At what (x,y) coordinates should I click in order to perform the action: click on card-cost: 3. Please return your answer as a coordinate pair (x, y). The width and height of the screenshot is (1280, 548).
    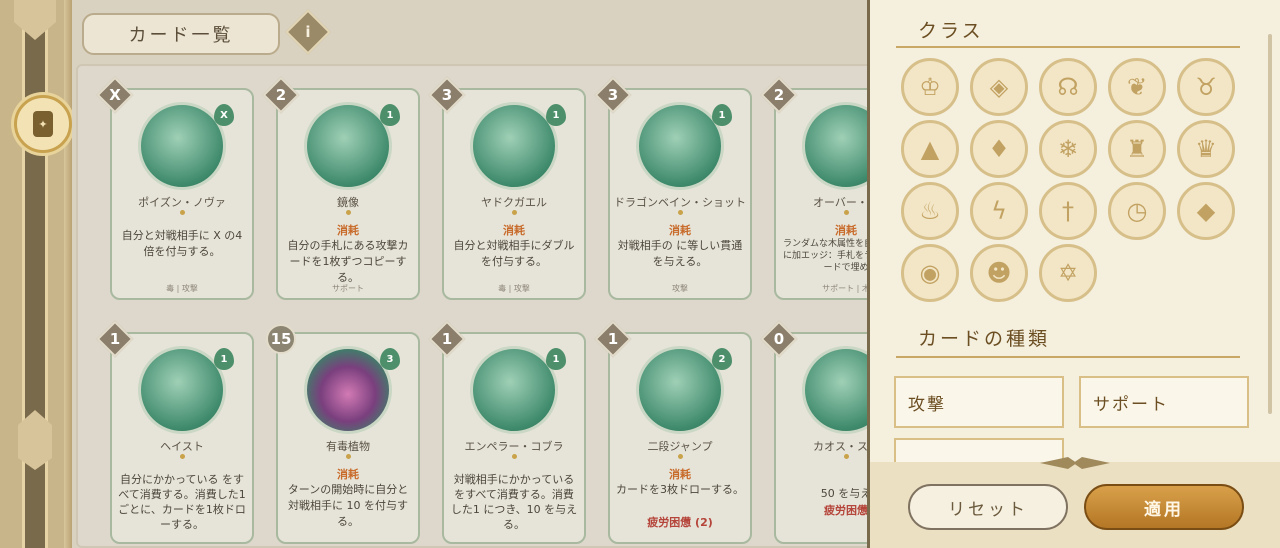
    Looking at the image, I should click on (447, 95).